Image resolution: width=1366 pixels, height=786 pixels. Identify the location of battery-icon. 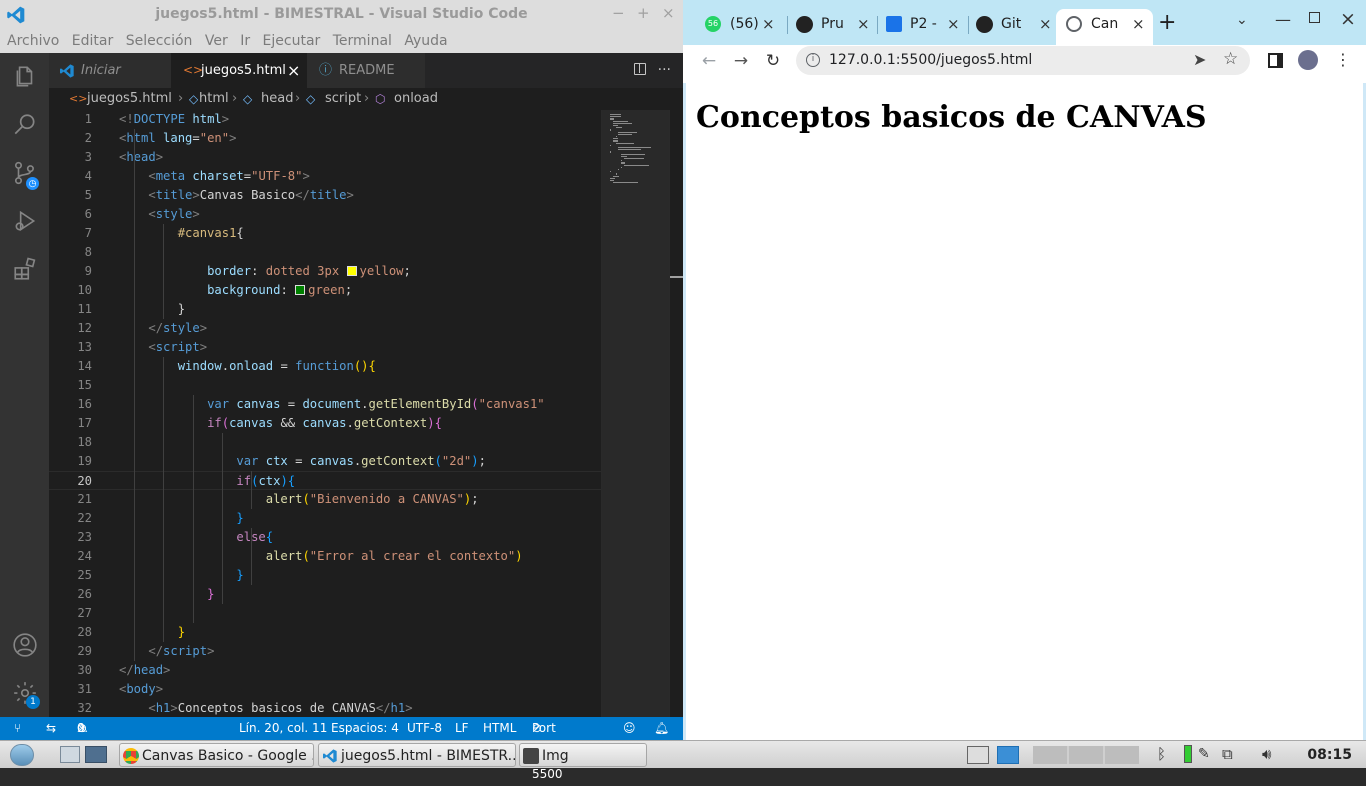
(1188, 754).